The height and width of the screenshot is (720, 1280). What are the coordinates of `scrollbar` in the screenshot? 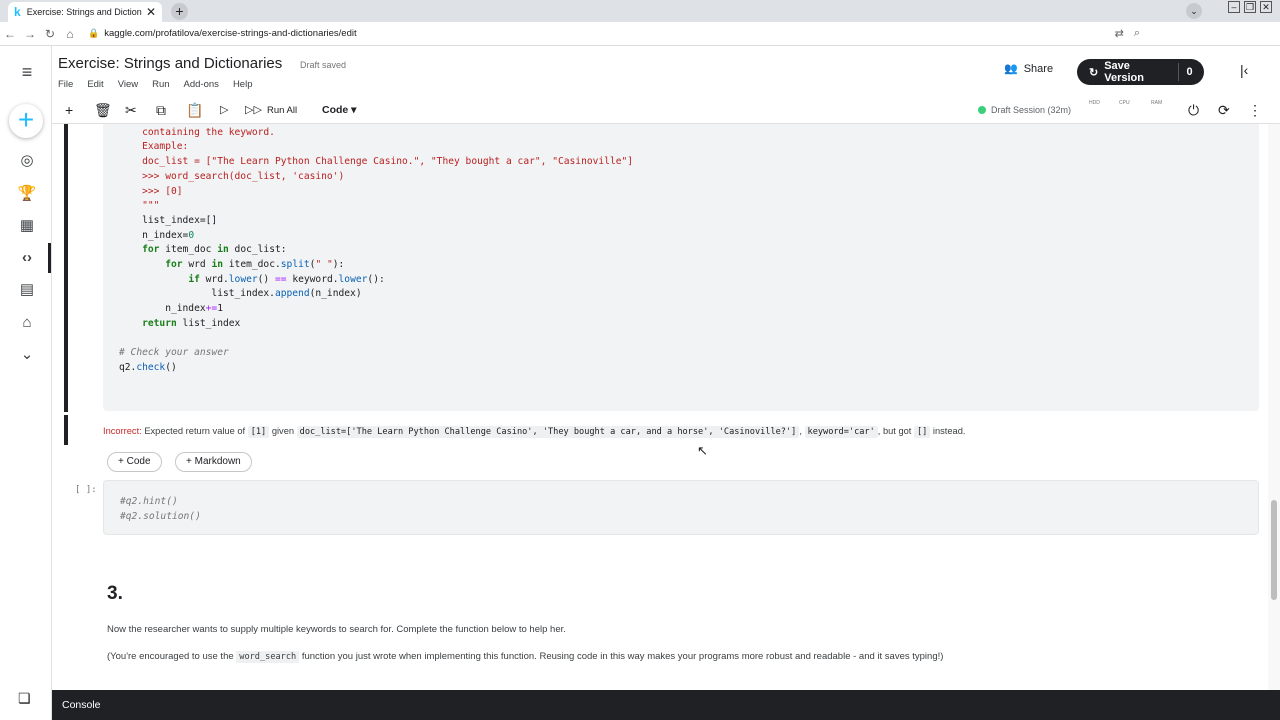 It's located at (1274, 407).